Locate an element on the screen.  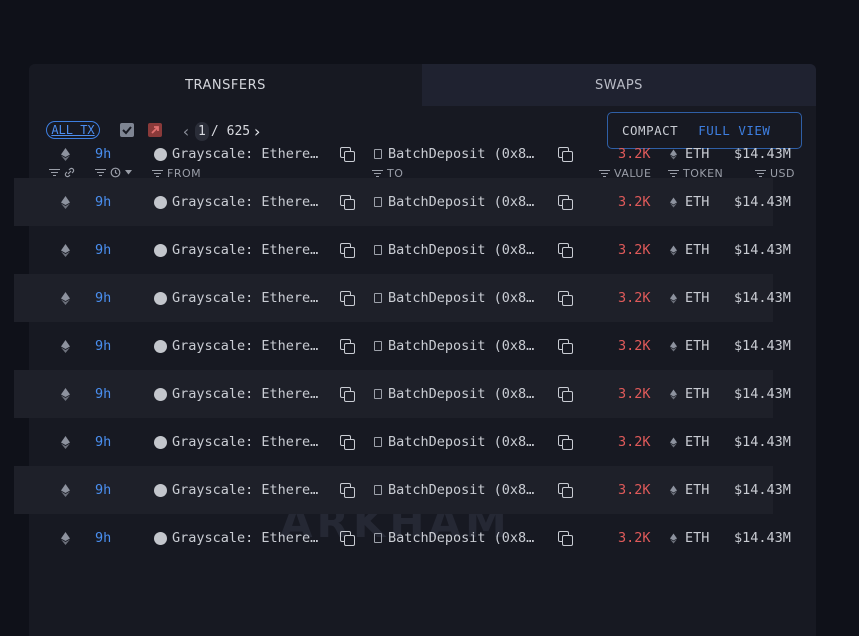
contract-icon is located at coordinates (378, 394).